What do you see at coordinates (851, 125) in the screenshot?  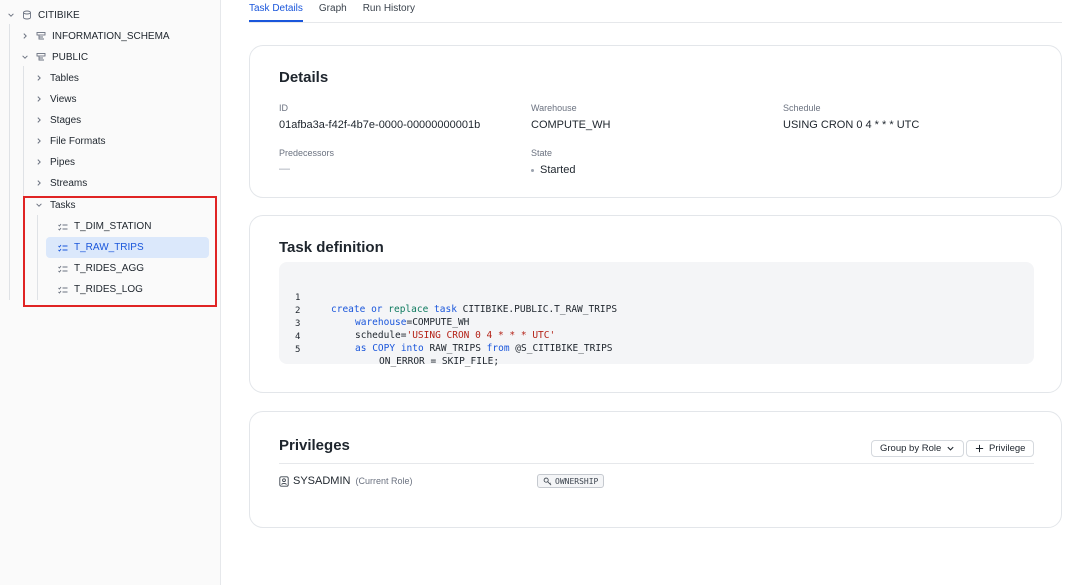 I see `schedule-value: USING CRON 0 4 * * * UTC` at bounding box center [851, 125].